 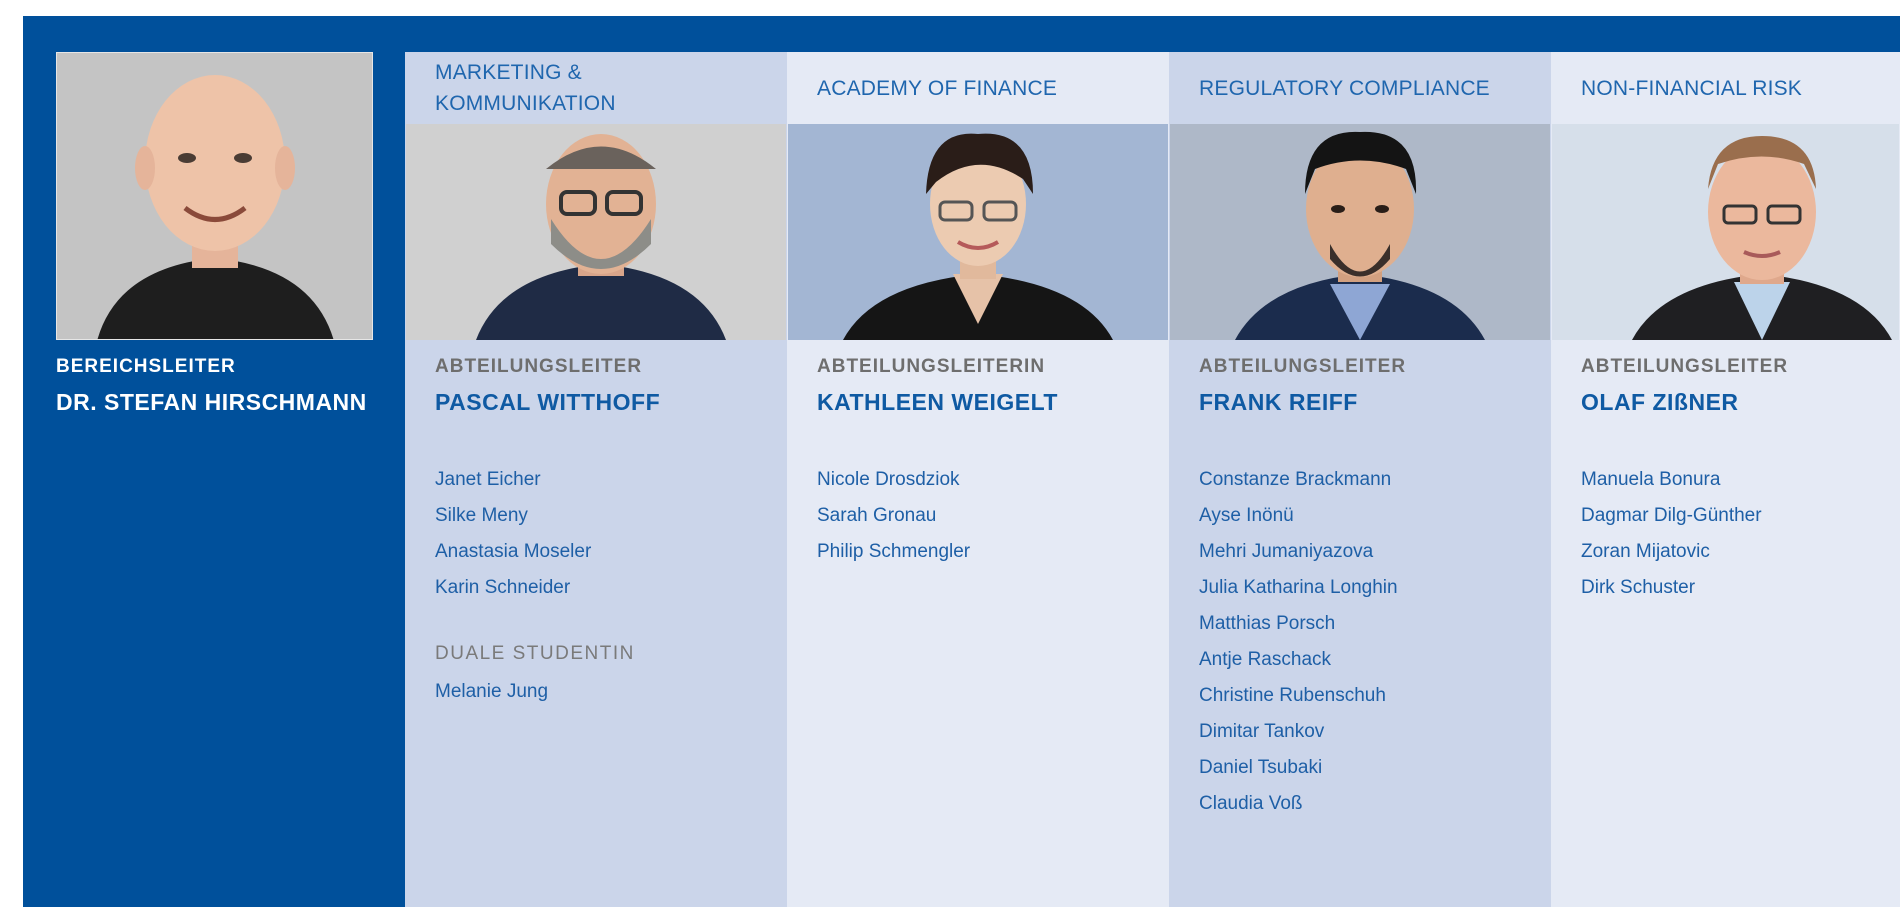 What do you see at coordinates (1645, 551) in the screenshot?
I see `list-item: Zoran Mijatovic` at bounding box center [1645, 551].